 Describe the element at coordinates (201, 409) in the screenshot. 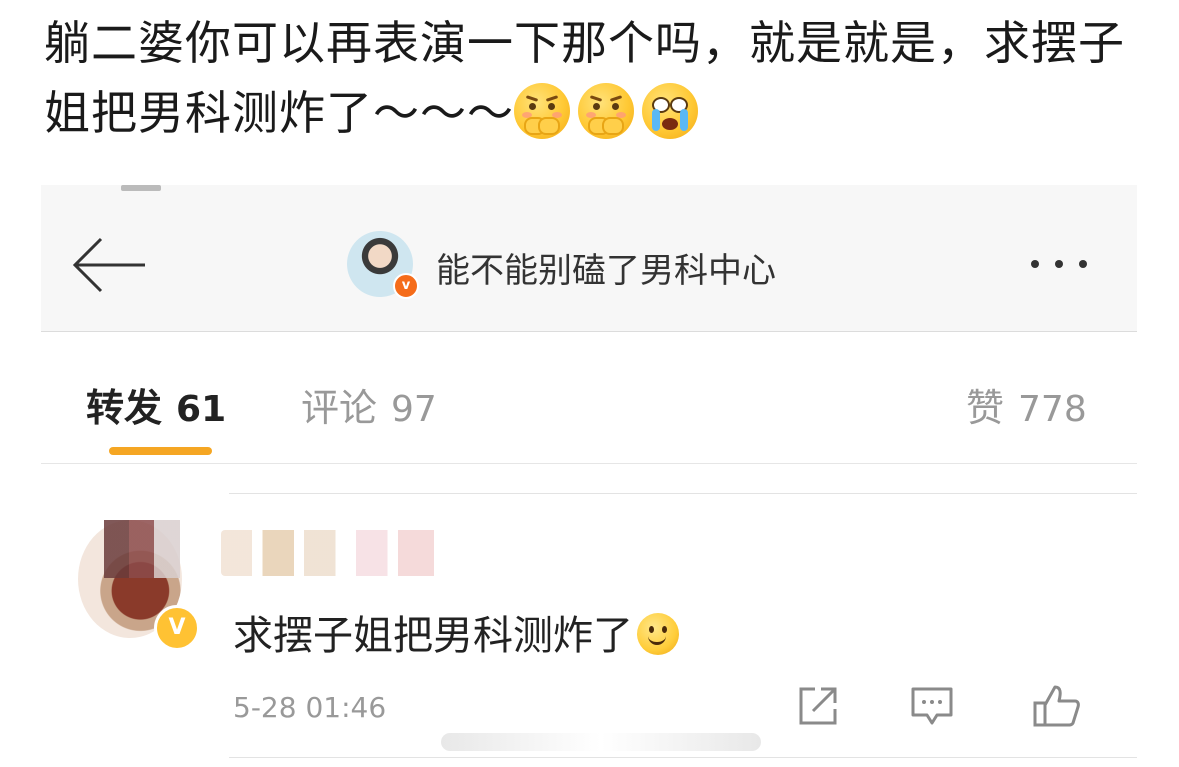

I see `tab-repost-count: 61` at that location.